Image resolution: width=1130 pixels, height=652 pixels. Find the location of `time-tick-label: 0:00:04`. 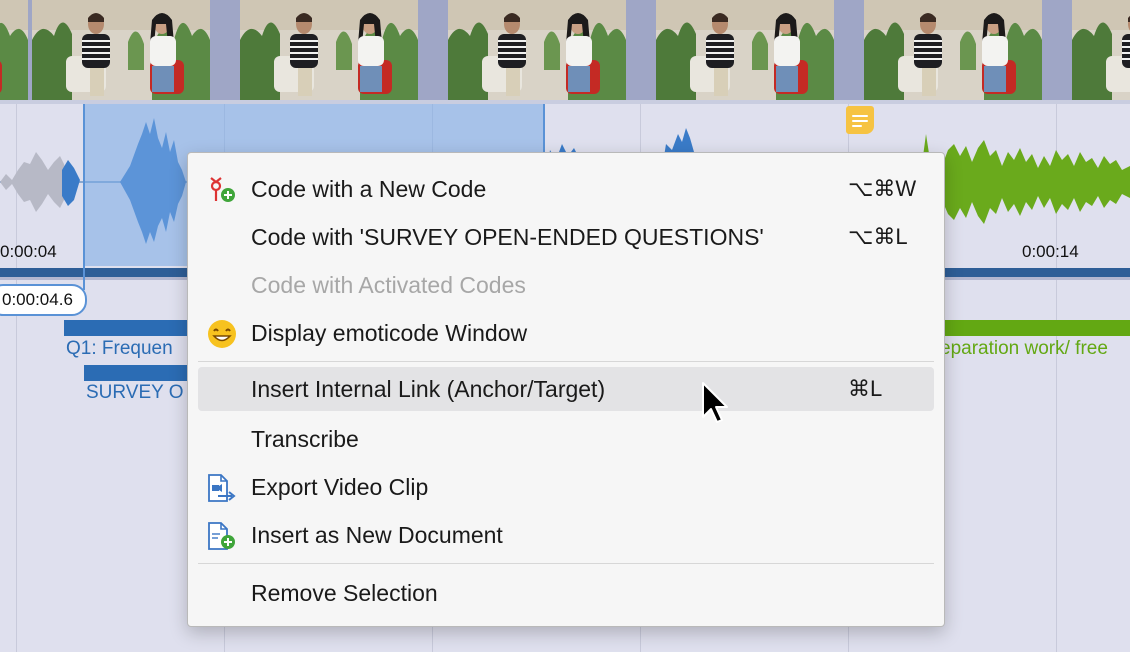

time-tick-label: 0:00:04 is located at coordinates (28, 251).